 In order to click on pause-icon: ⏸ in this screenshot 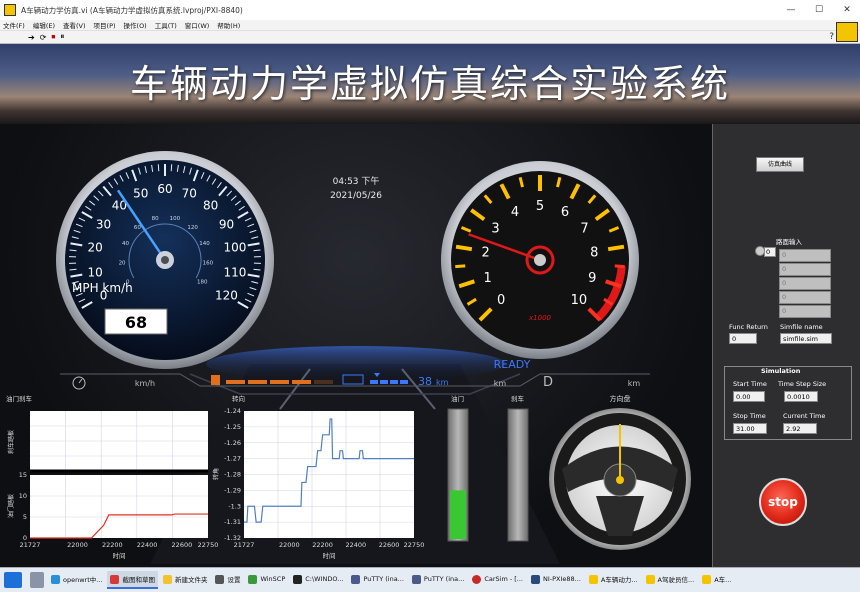, I will do `click(62, 37)`.